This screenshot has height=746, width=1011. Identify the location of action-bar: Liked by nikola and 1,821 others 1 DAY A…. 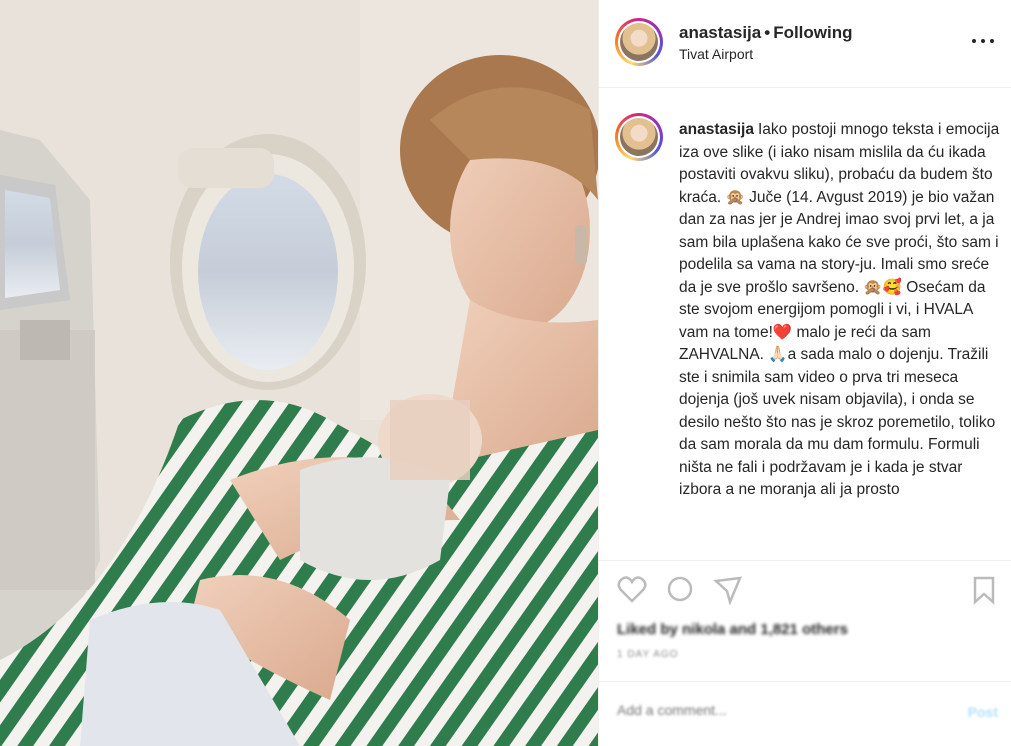
(805, 620).